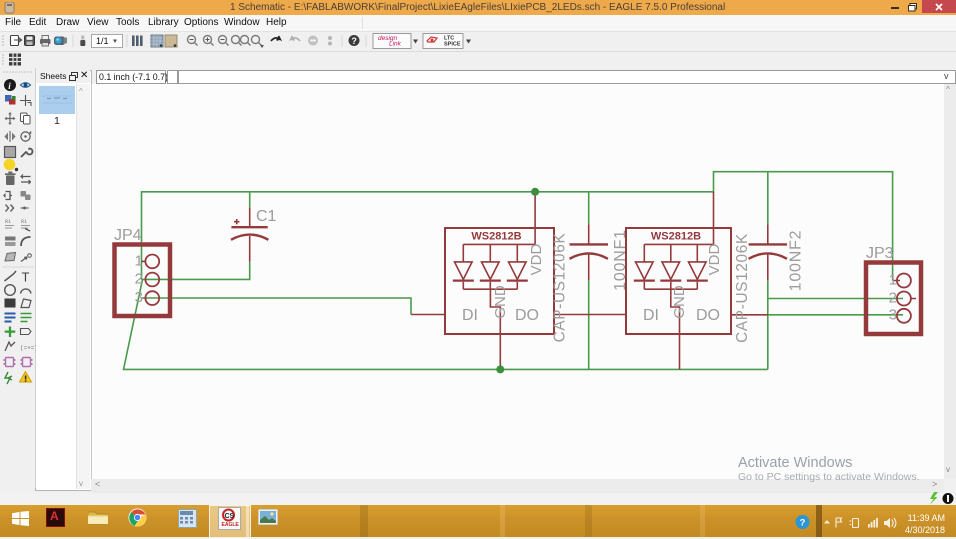 This screenshot has width=956, height=539. I want to click on svg-text: Link, so click(395, 44).